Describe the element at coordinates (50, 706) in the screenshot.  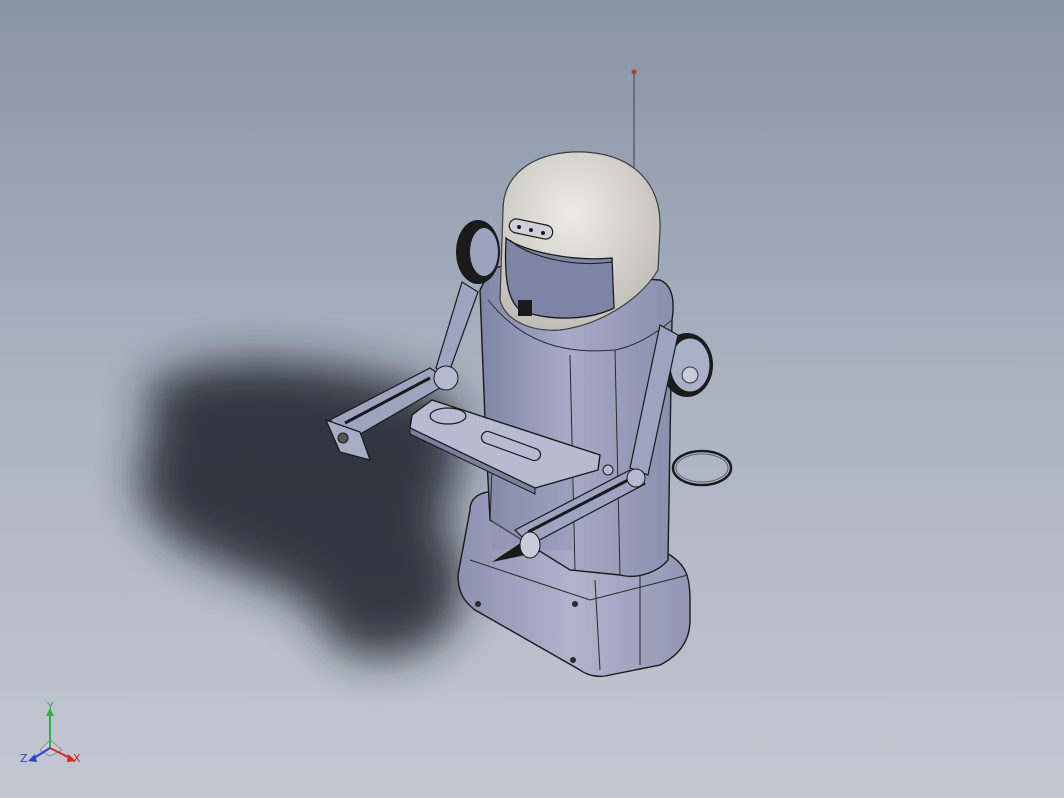
I see `y-axis-label: Y` at that location.